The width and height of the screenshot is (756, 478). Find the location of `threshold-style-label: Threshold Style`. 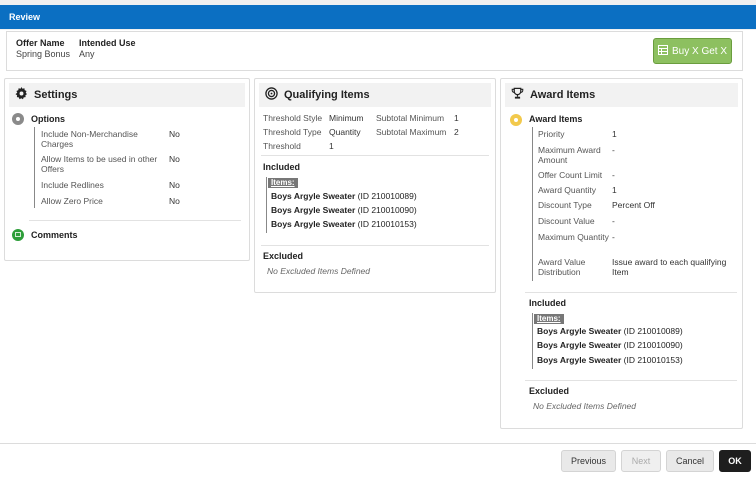

threshold-style-label: Threshold Style is located at coordinates (293, 118).